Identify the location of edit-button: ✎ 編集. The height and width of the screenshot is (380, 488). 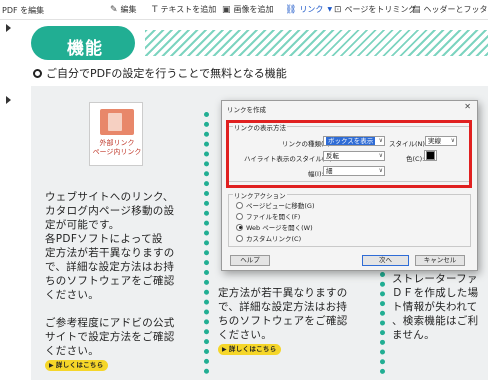
(123, 9).